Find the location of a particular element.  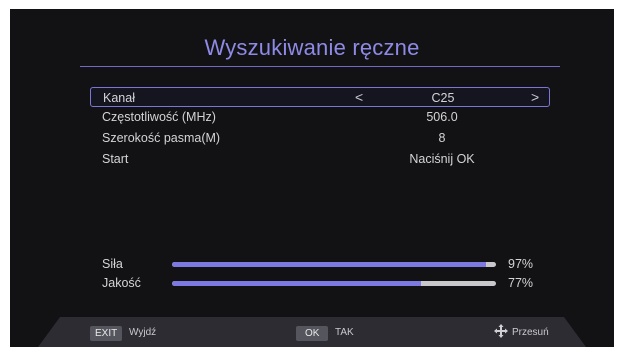

exit-key-label: Wyjdź is located at coordinates (143, 332).